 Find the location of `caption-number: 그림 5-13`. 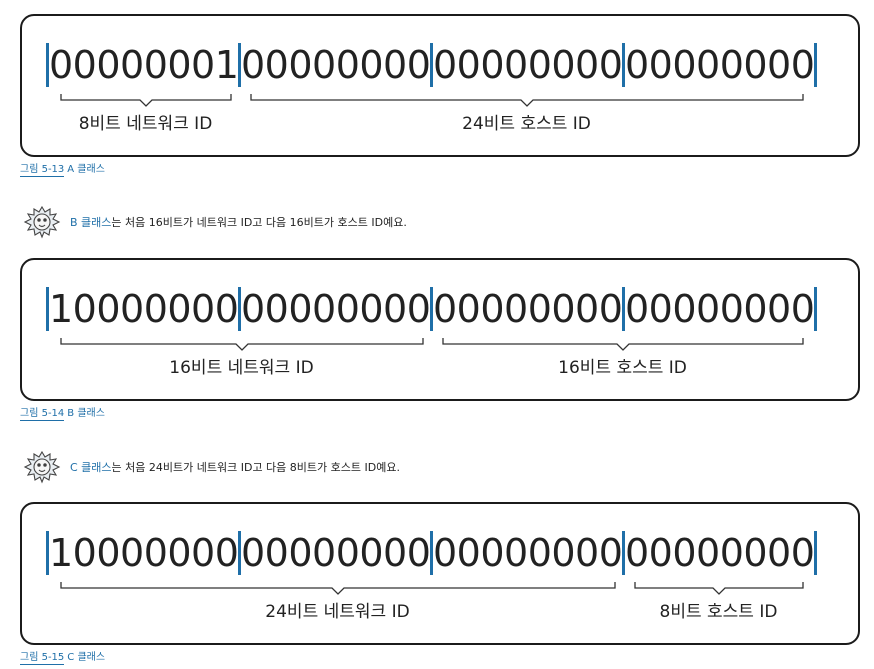

caption-number: 그림 5-13 is located at coordinates (42, 170).